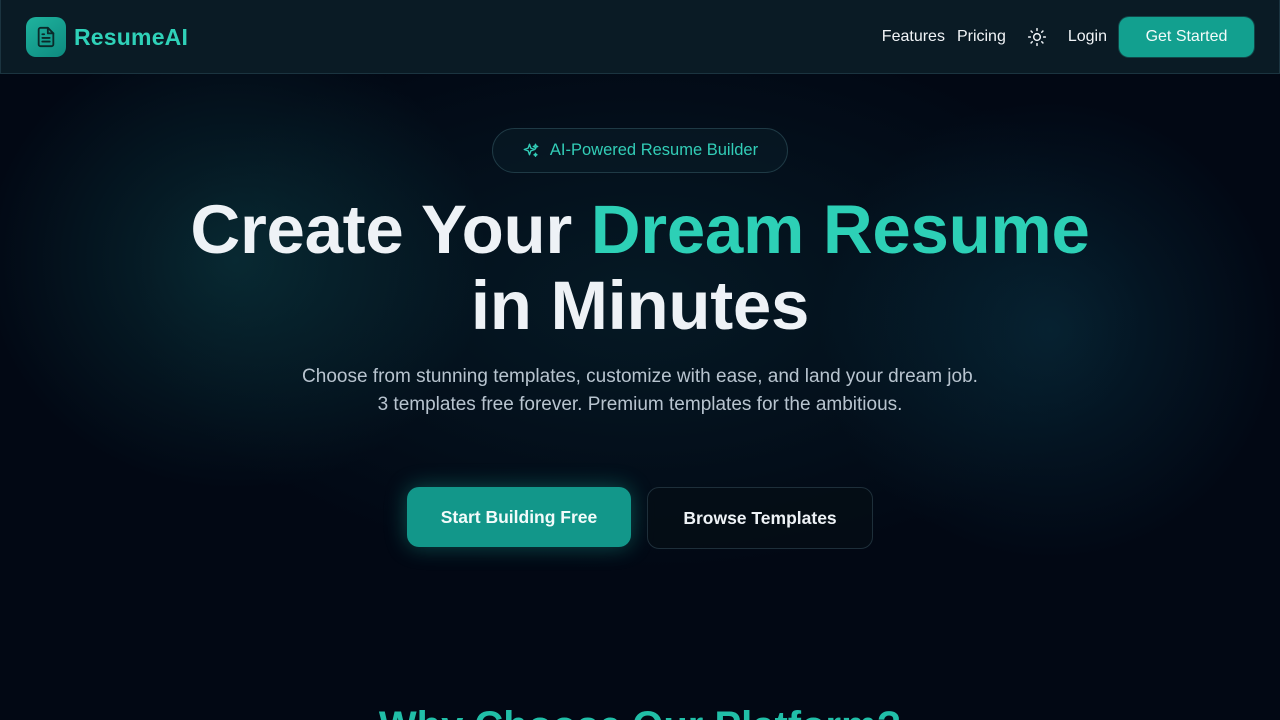  What do you see at coordinates (913, 37) in the screenshot?
I see `nav-link-features: Features` at bounding box center [913, 37].